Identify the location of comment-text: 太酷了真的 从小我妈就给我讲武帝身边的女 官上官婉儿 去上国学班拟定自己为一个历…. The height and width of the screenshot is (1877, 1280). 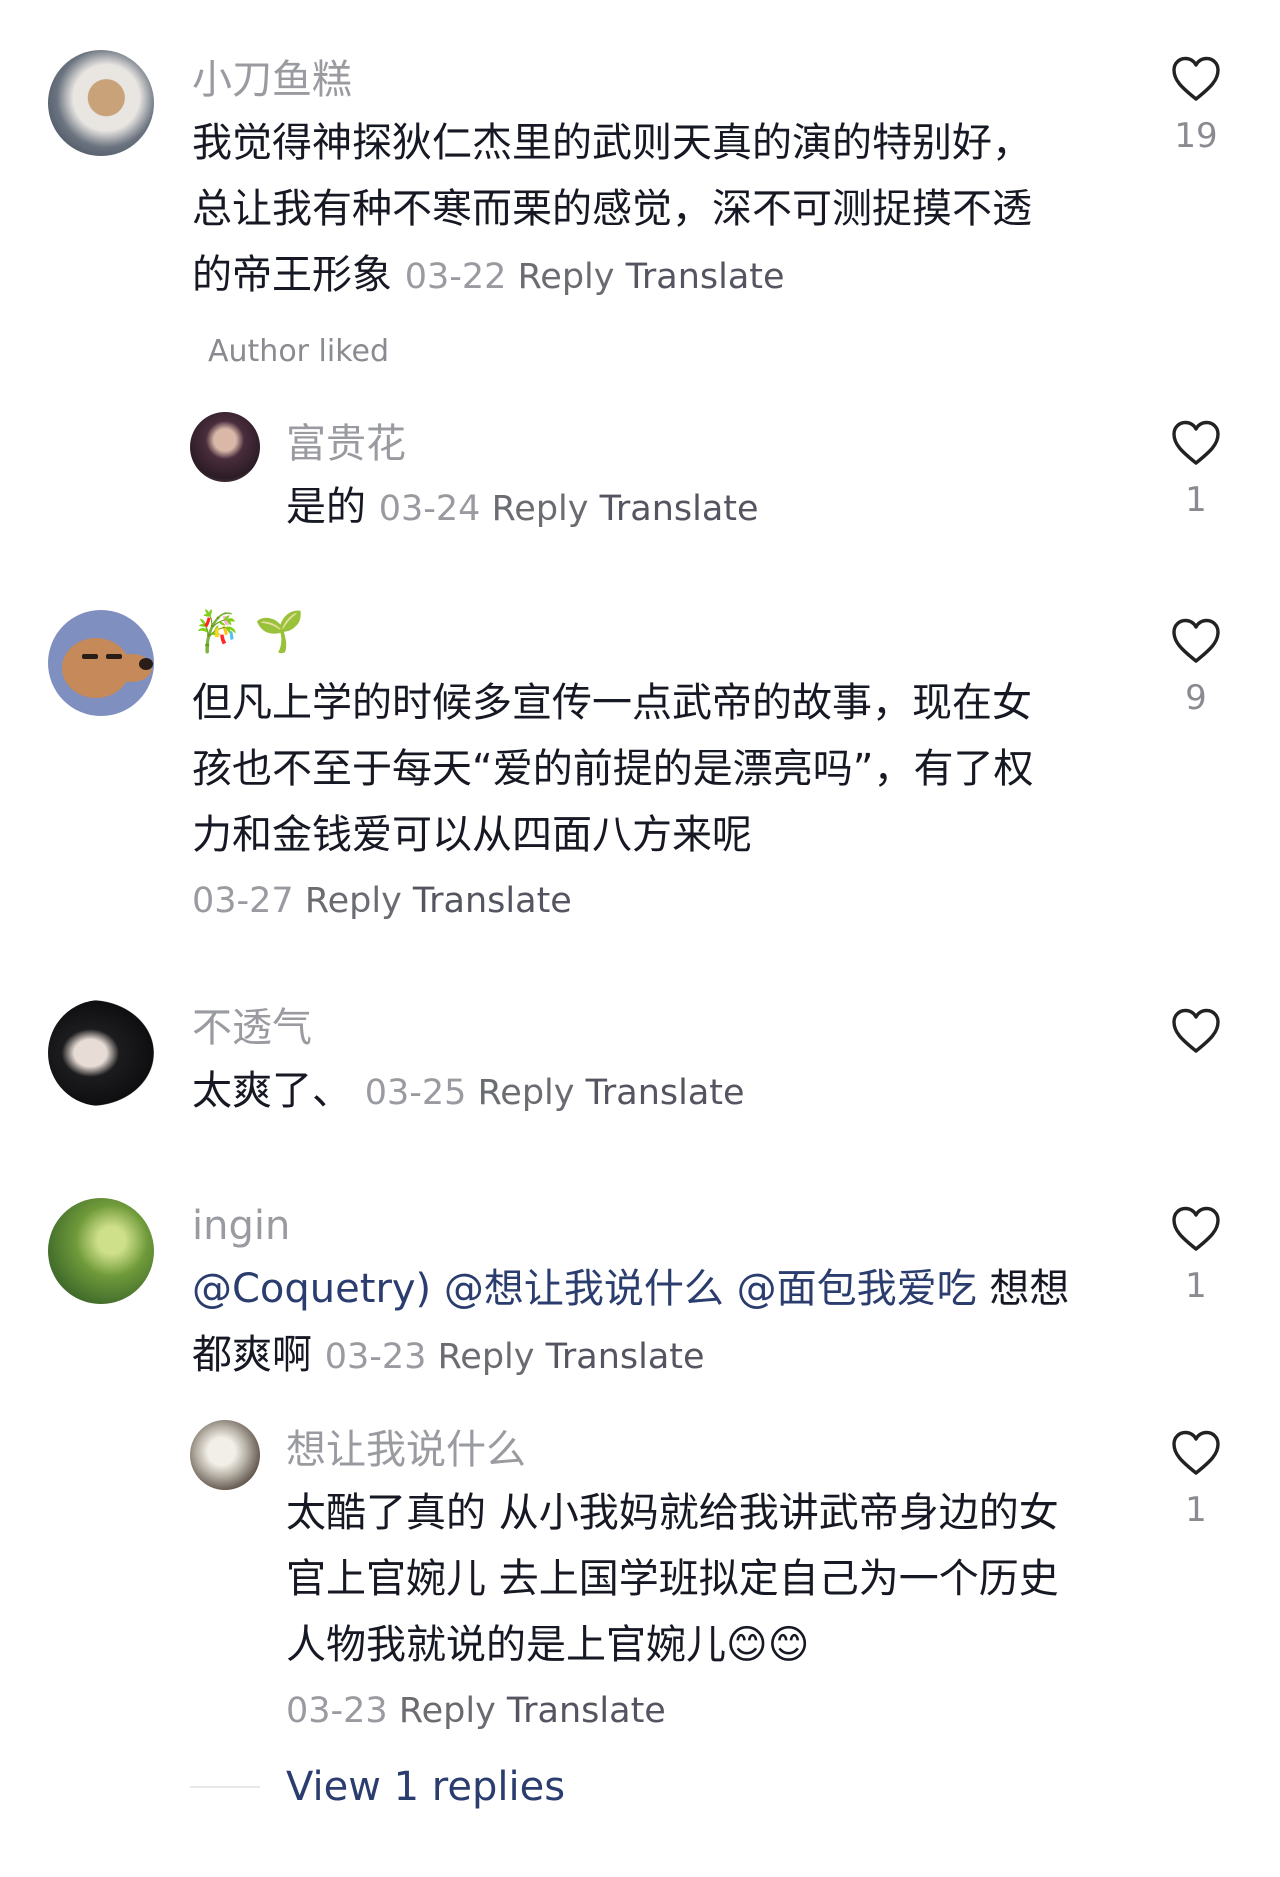
(716, 1612).